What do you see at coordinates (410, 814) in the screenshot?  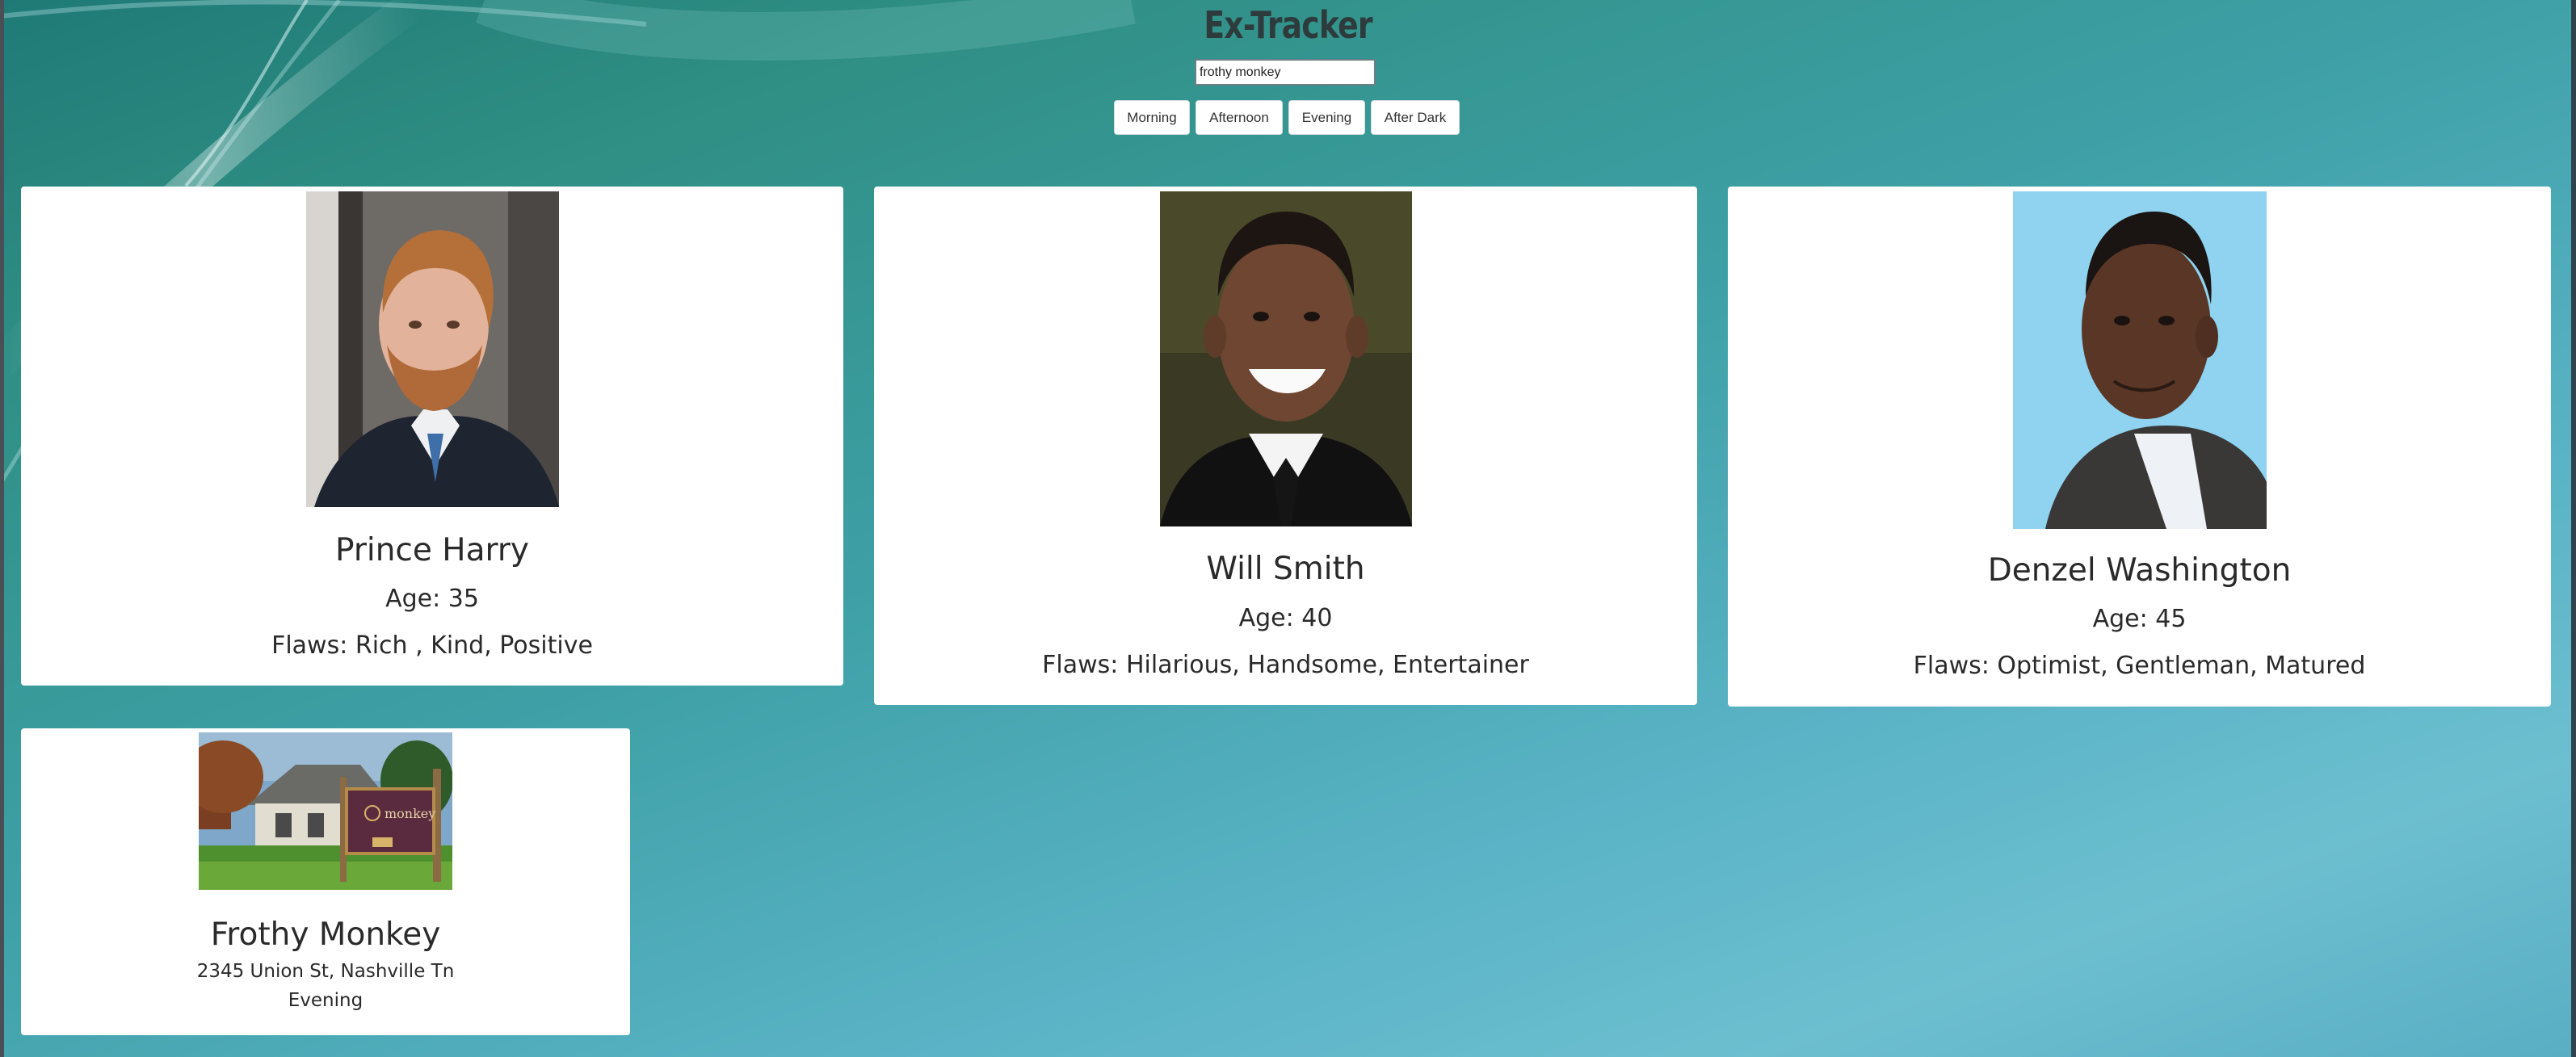 I see `svg-text: monkey` at bounding box center [410, 814].